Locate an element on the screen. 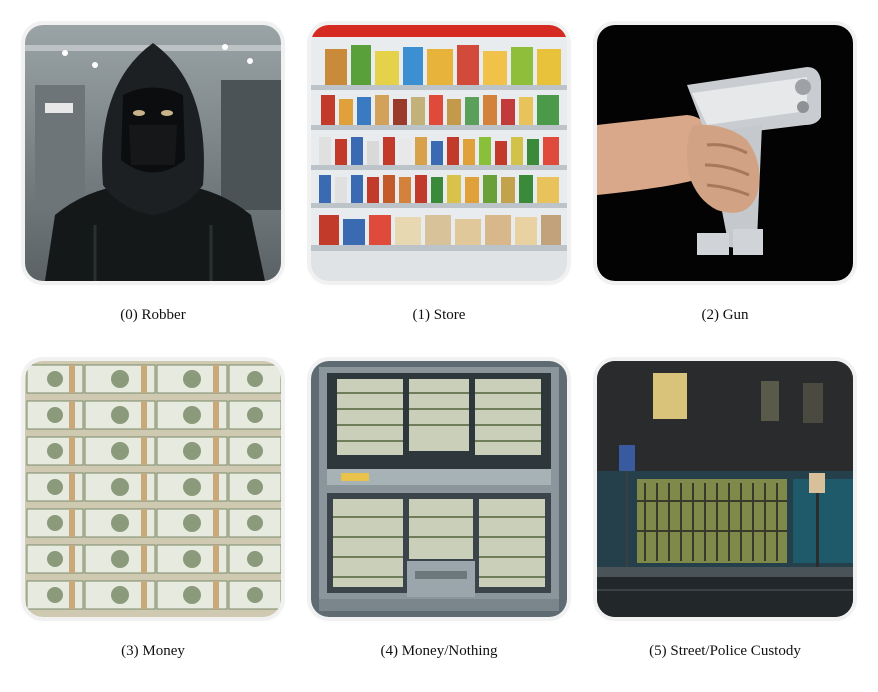 The height and width of the screenshot is (692, 878). money-stacks-image is located at coordinates (153, 489).